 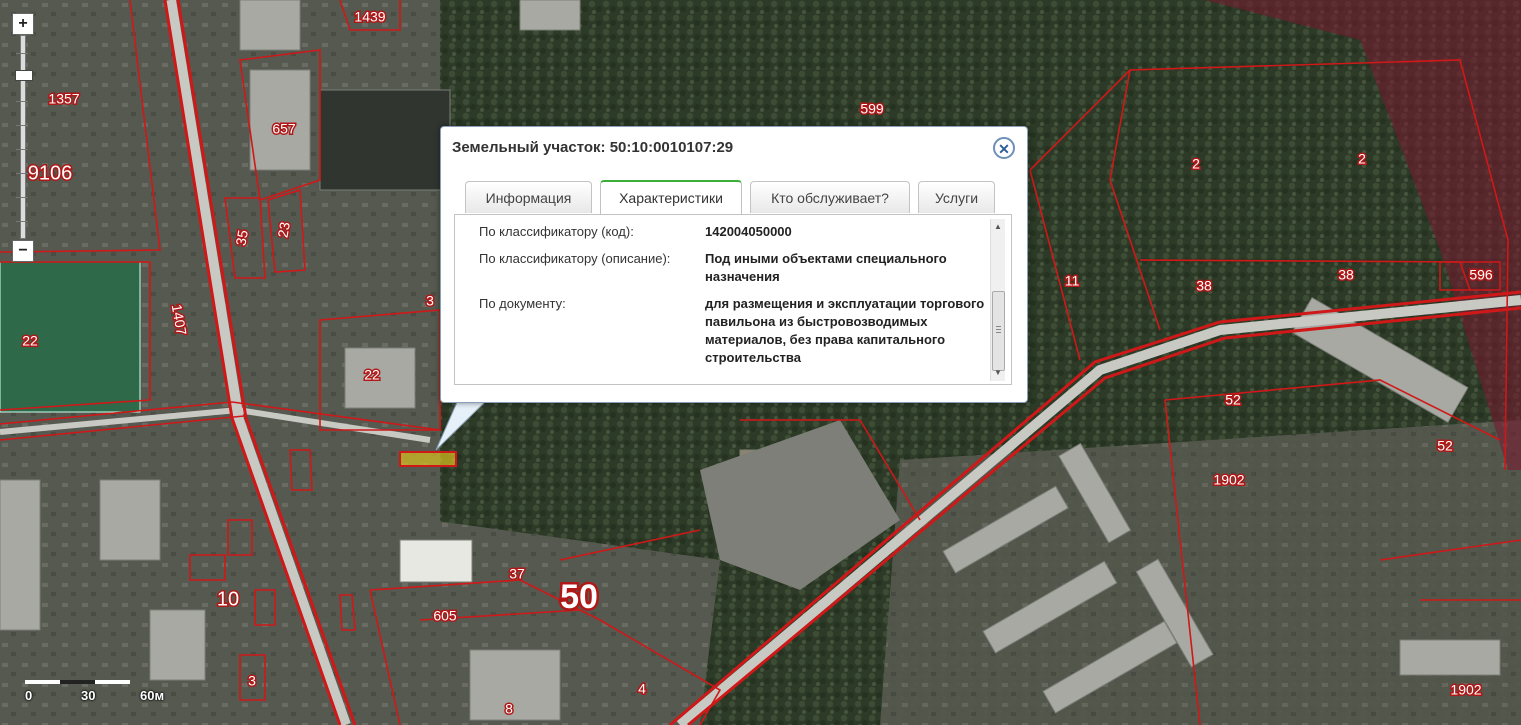 I want to click on zoom-out-button: −, so click(x=23, y=251).